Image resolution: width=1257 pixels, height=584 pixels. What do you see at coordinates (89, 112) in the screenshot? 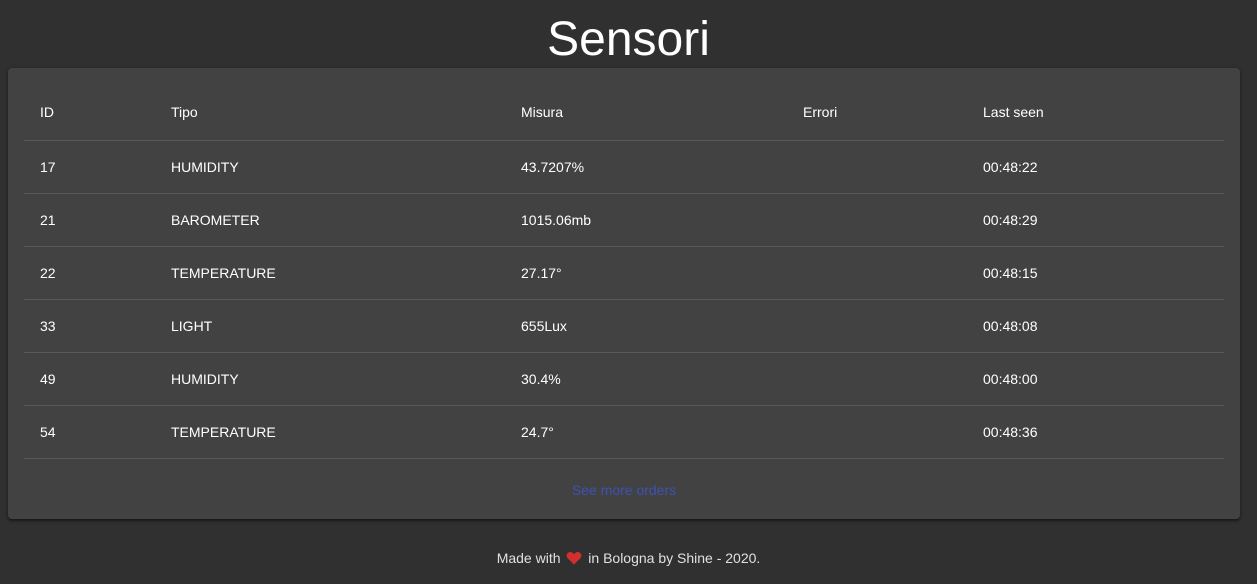
I see `column-header-id: ID` at bounding box center [89, 112].